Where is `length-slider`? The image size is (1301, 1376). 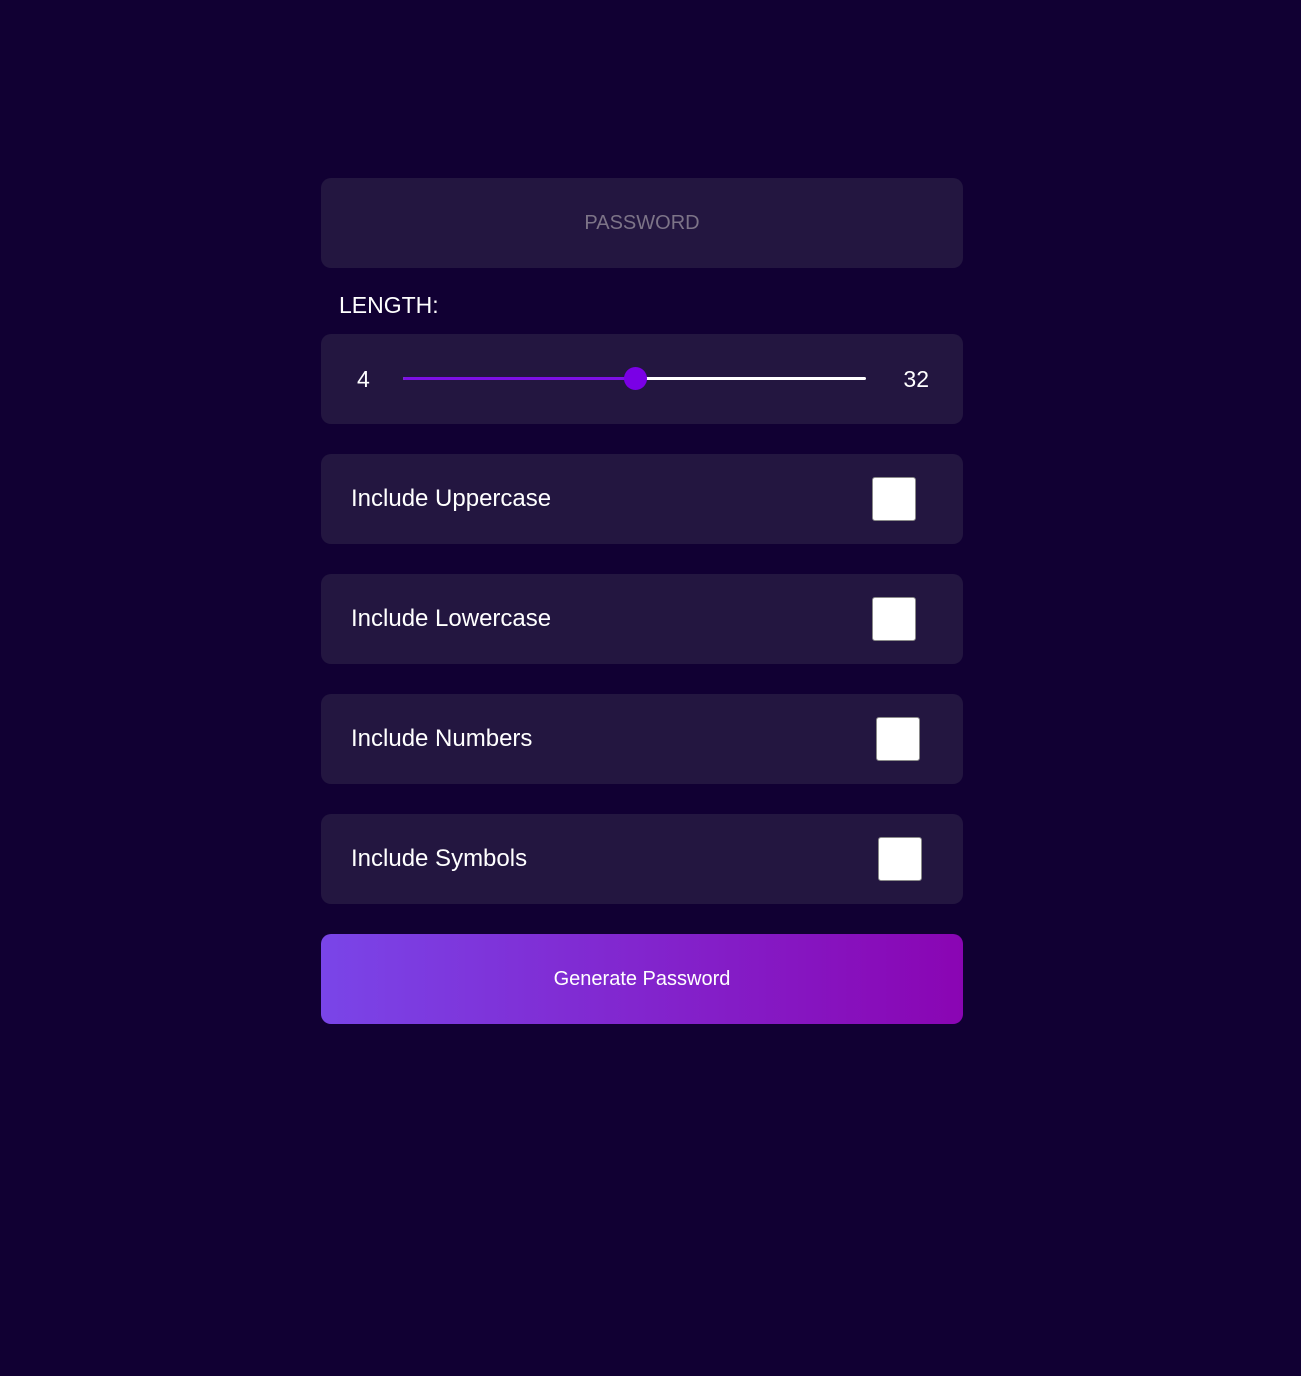
length-slider is located at coordinates (634, 378).